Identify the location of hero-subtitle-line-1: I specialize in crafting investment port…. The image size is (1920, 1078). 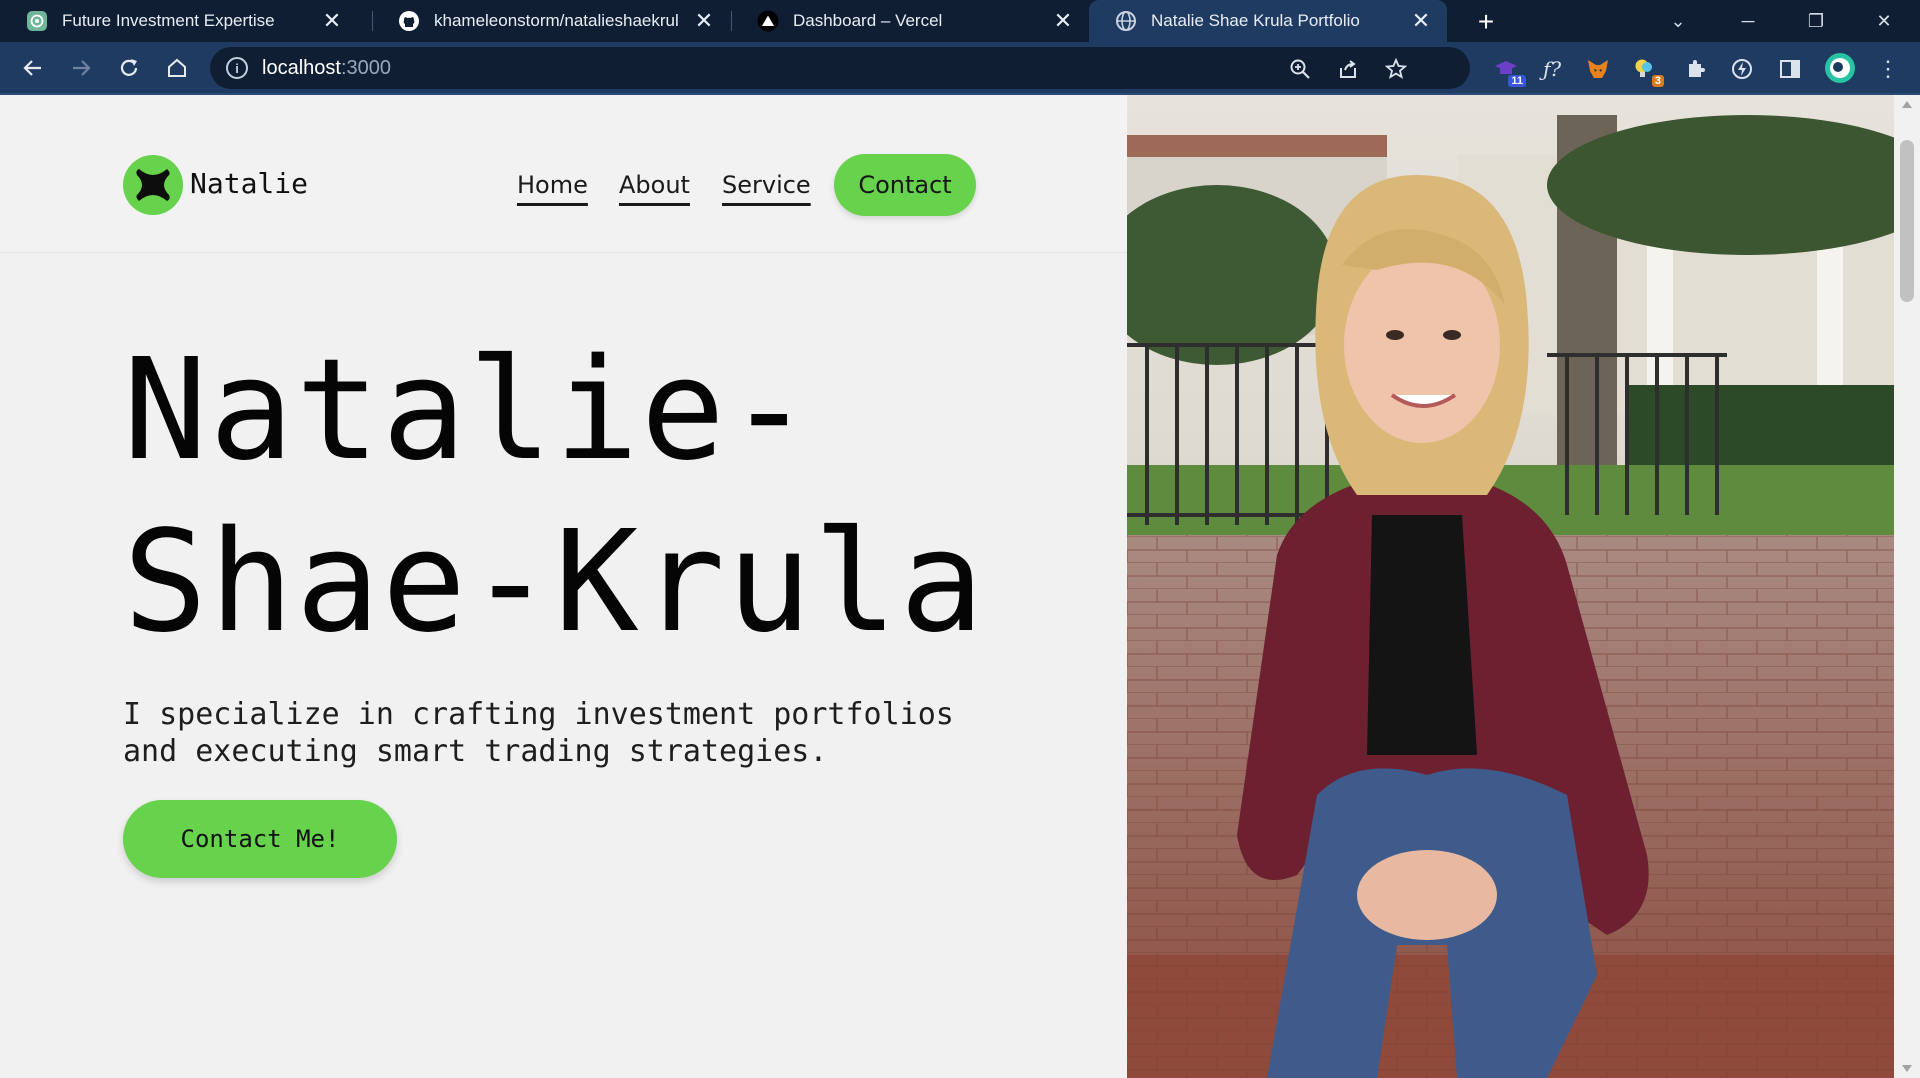
(538, 714).